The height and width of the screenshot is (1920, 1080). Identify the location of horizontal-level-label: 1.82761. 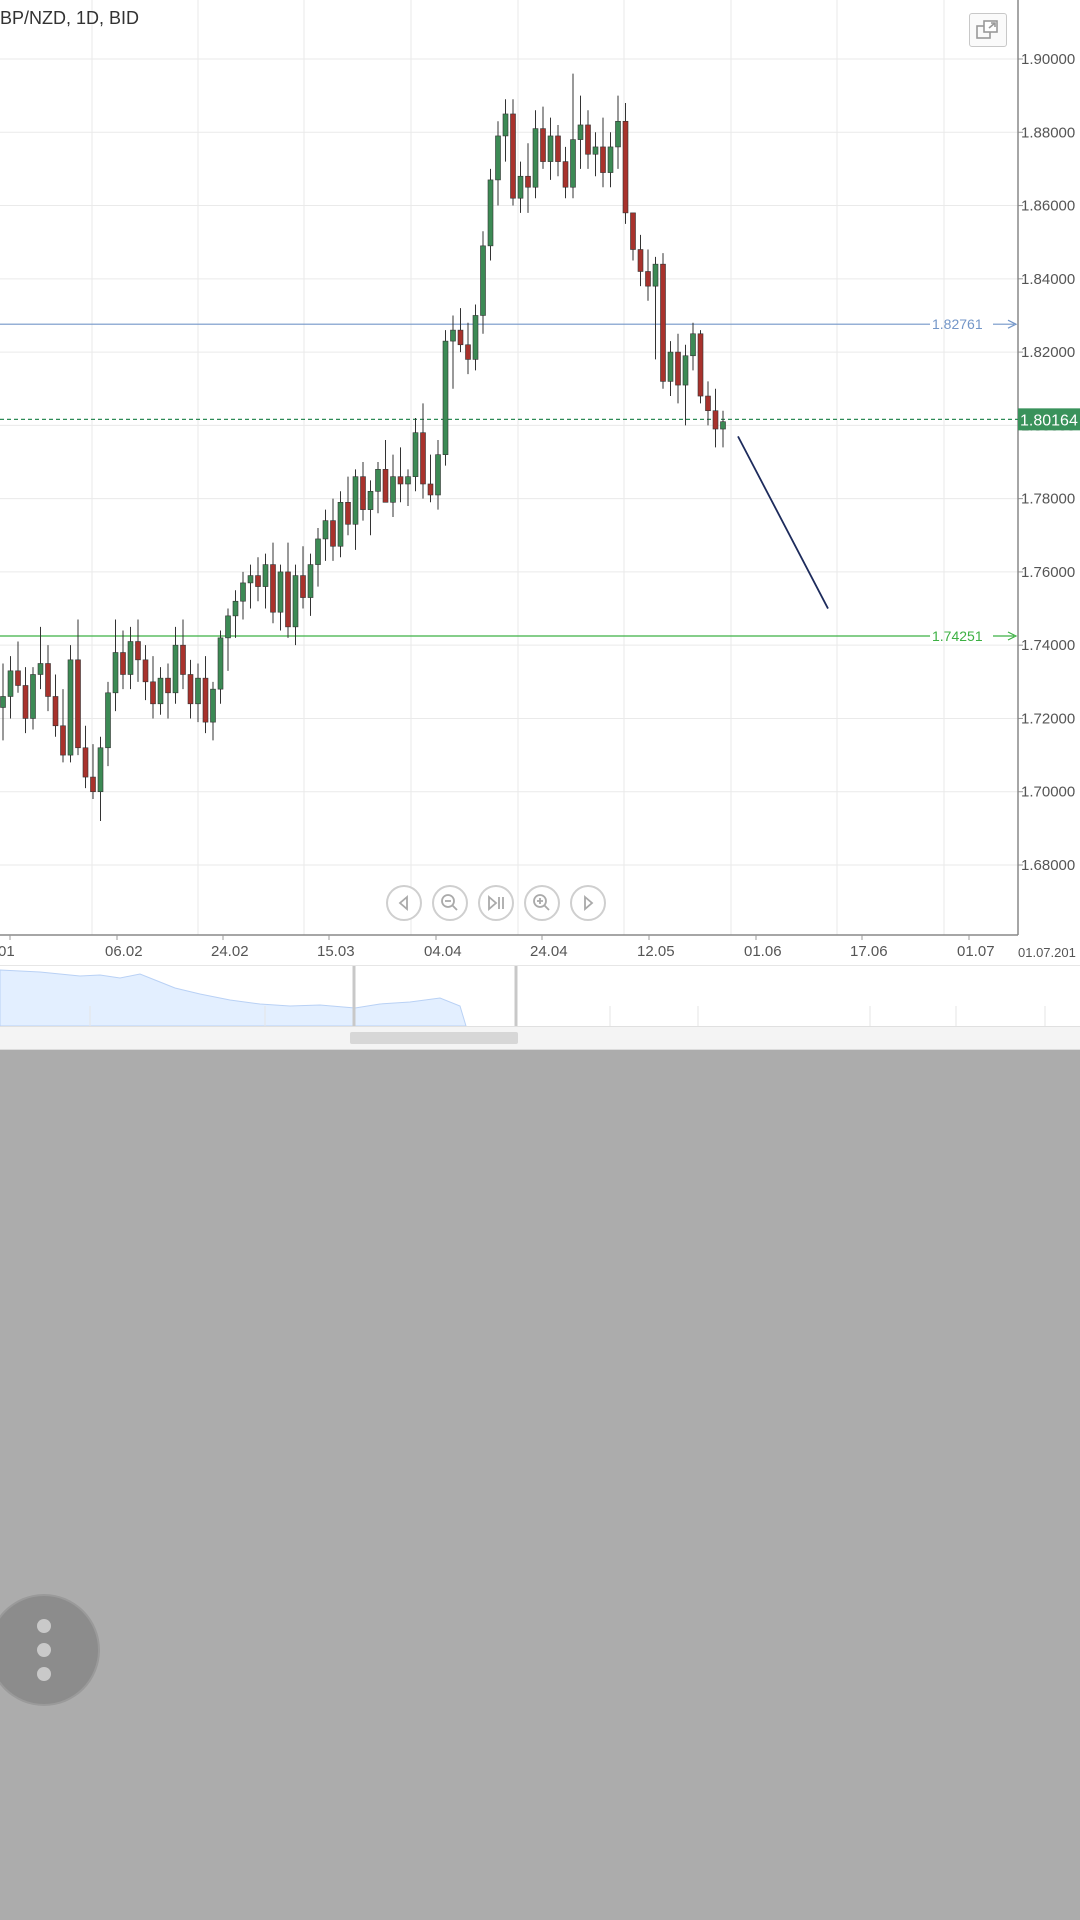
(957, 324).